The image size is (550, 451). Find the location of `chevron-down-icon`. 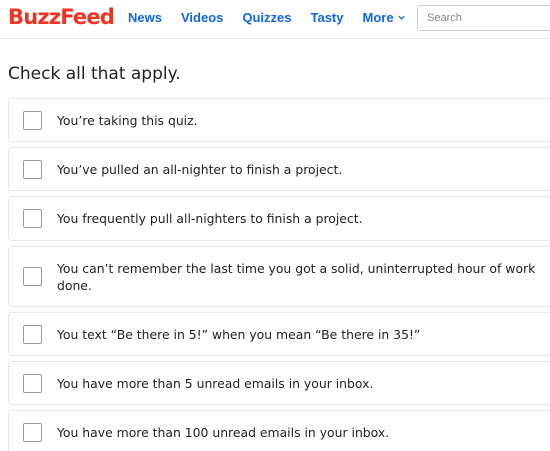

chevron-down-icon is located at coordinates (401, 17).